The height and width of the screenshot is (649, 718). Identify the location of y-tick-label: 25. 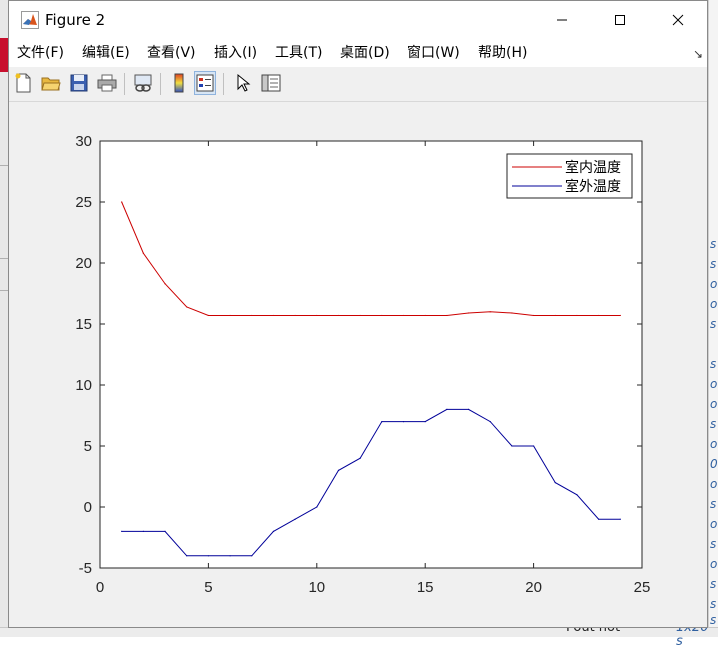
(83, 202).